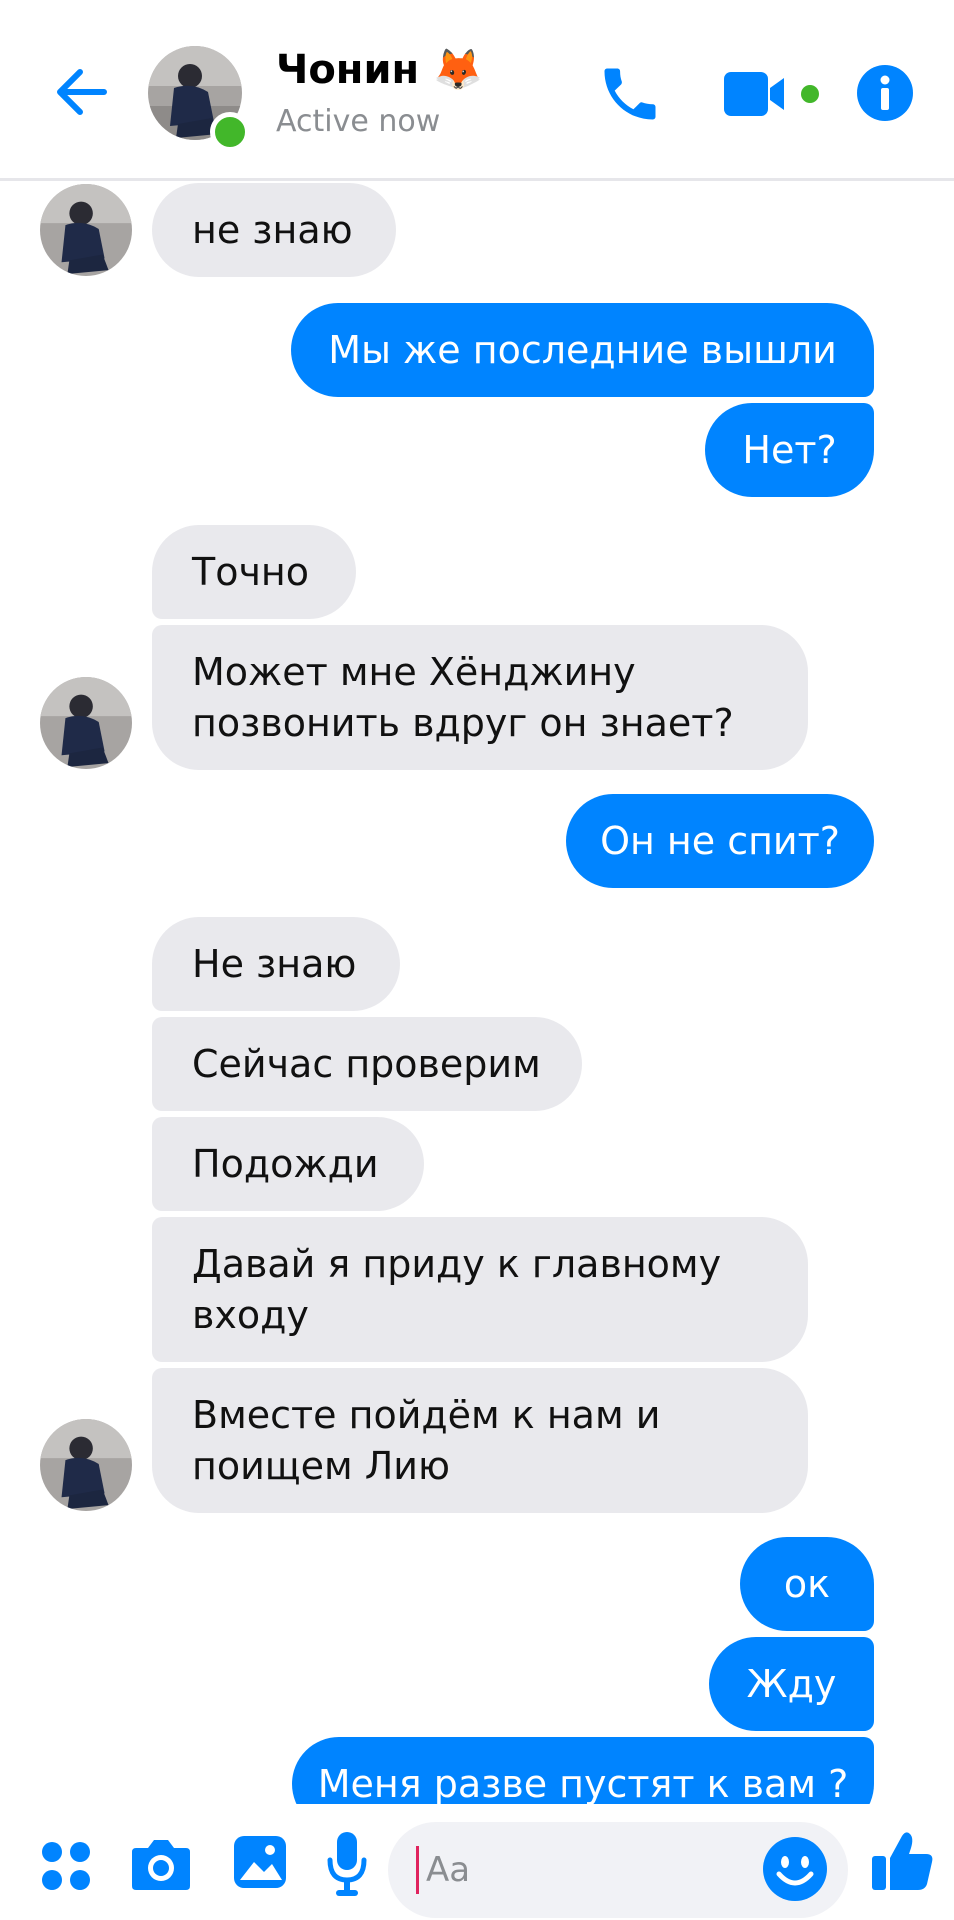 The image size is (954, 1920). What do you see at coordinates (254, 572) in the screenshot?
I see `message-bubble-incoming: Точно` at bounding box center [254, 572].